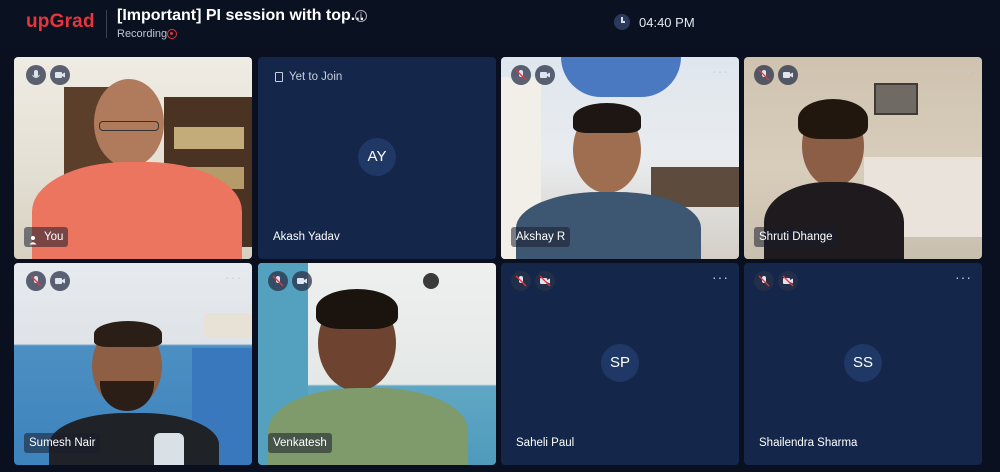  Describe the element at coordinates (300, 443) in the screenshot. I see `participant-name-label: Venkatesh` at that location.